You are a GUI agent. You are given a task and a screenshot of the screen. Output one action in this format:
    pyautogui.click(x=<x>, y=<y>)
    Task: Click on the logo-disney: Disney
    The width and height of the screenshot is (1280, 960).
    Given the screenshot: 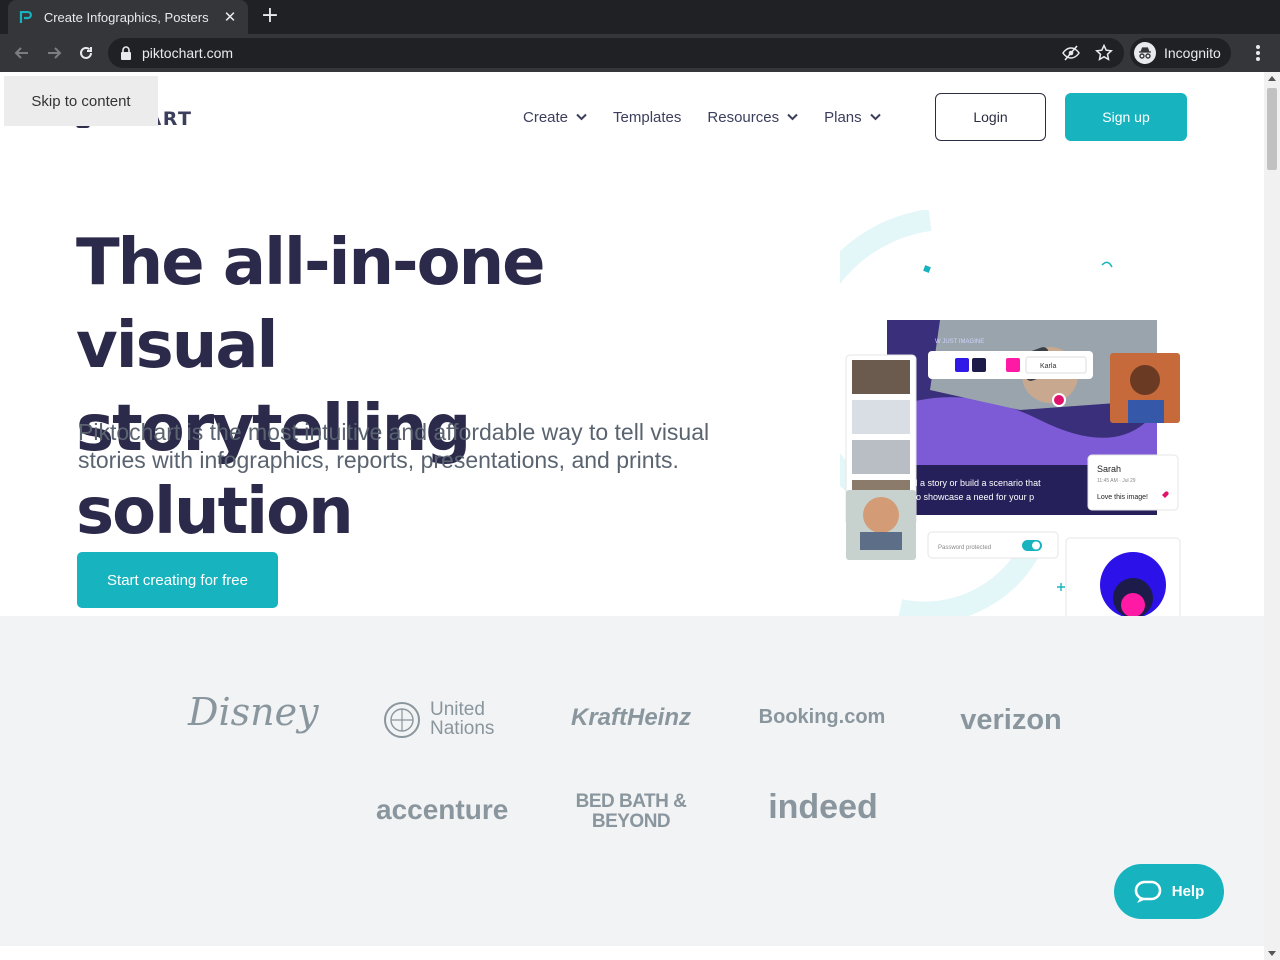 What is the action you would take?
    pyautogui.click(x=253, y=712)
    